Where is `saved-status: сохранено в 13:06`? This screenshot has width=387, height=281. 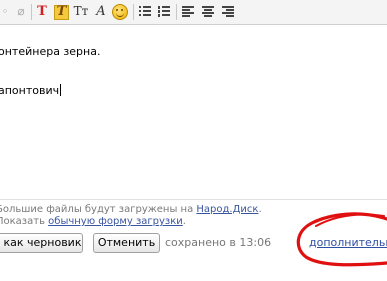 saved-status: сохранено в 13:06 is located at coordinates (218, 242).